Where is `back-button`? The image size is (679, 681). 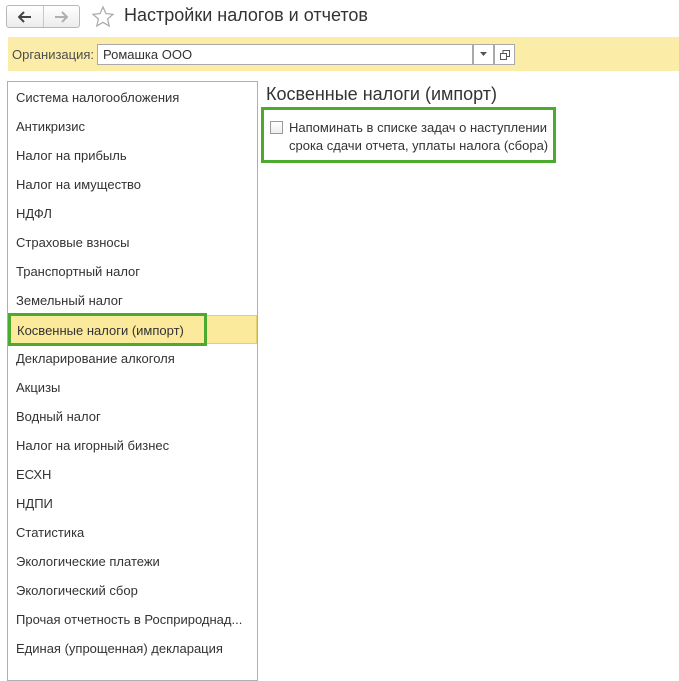
back-button is located at coordinates (25, 16).